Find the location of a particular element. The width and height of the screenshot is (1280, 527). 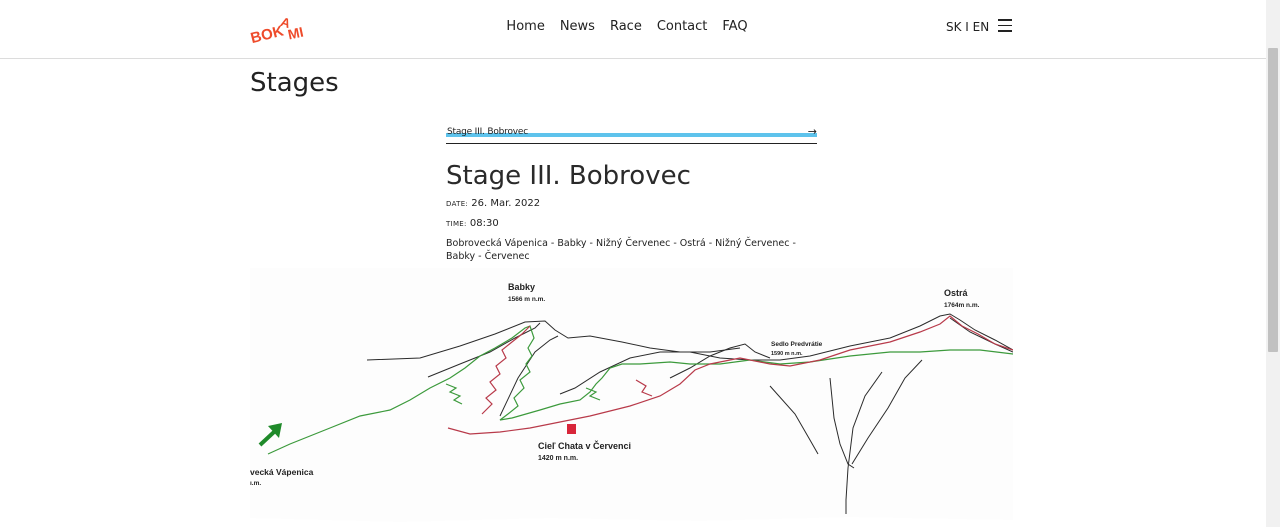

stage-date: DATE: 26. Mar. 2022 is located at coordinates (493, 204).